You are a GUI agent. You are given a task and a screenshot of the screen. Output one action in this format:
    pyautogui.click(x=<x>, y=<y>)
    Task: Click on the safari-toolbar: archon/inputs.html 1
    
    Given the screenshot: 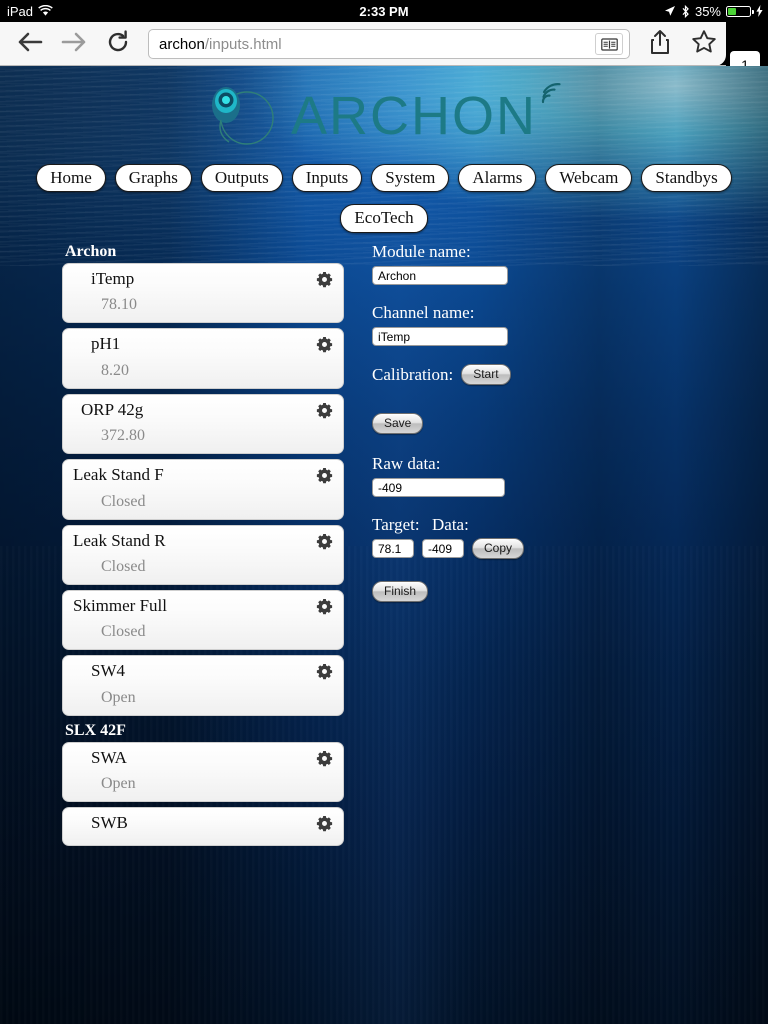 What is the action you would take?
    pyautogui.click(x=384, y=50)
    